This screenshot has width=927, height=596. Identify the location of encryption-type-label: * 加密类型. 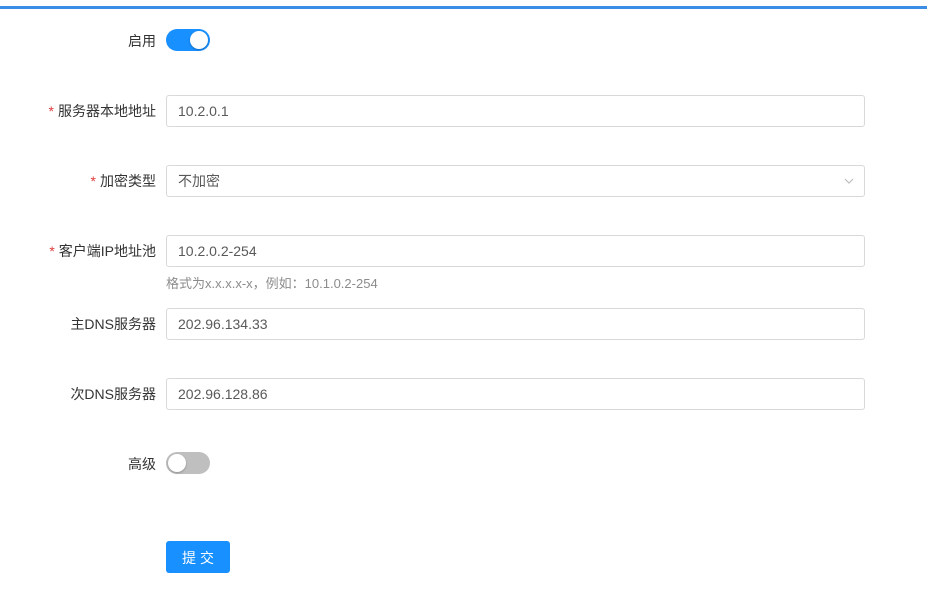
(123, 181).